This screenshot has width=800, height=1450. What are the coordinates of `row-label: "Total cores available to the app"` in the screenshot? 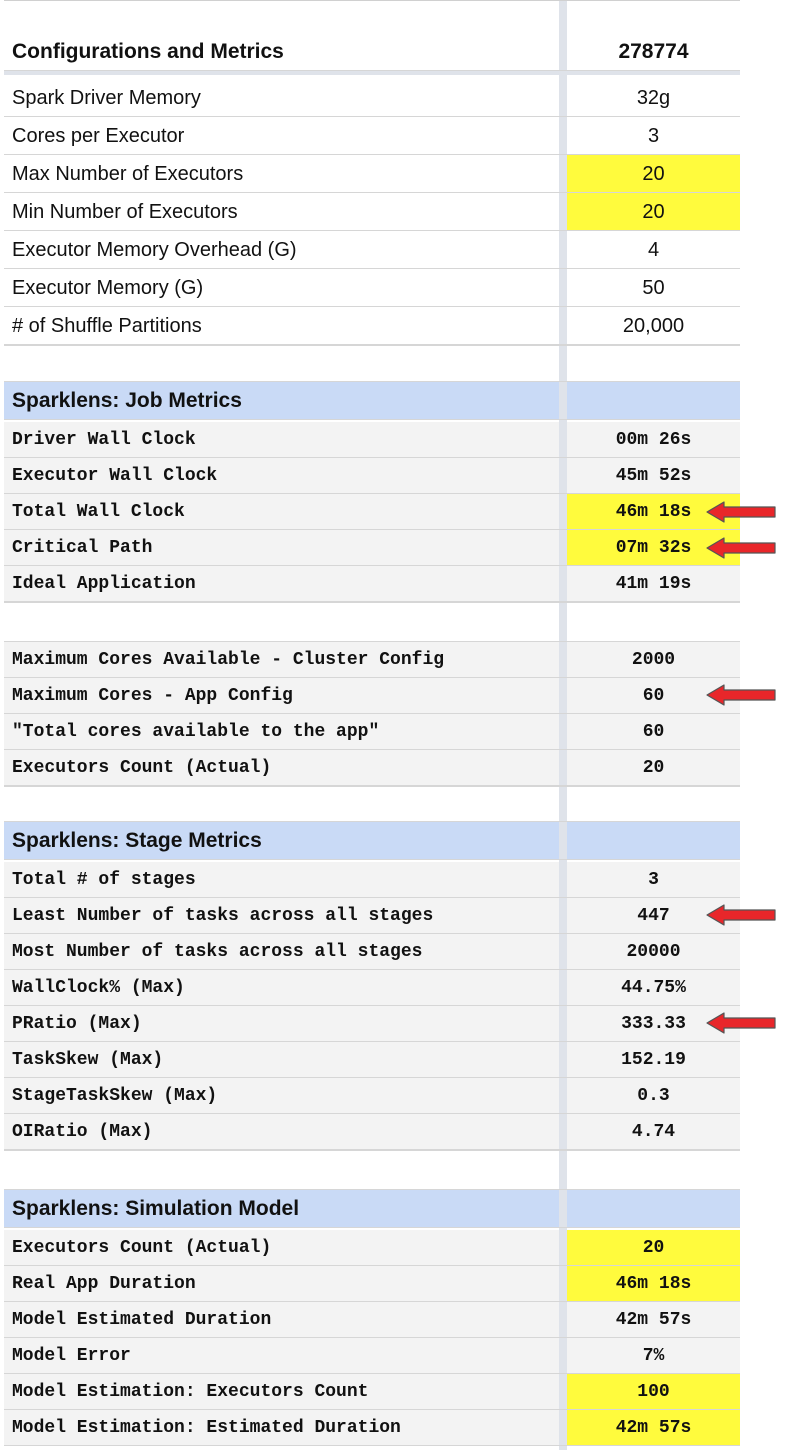 It's located at (281, 732).